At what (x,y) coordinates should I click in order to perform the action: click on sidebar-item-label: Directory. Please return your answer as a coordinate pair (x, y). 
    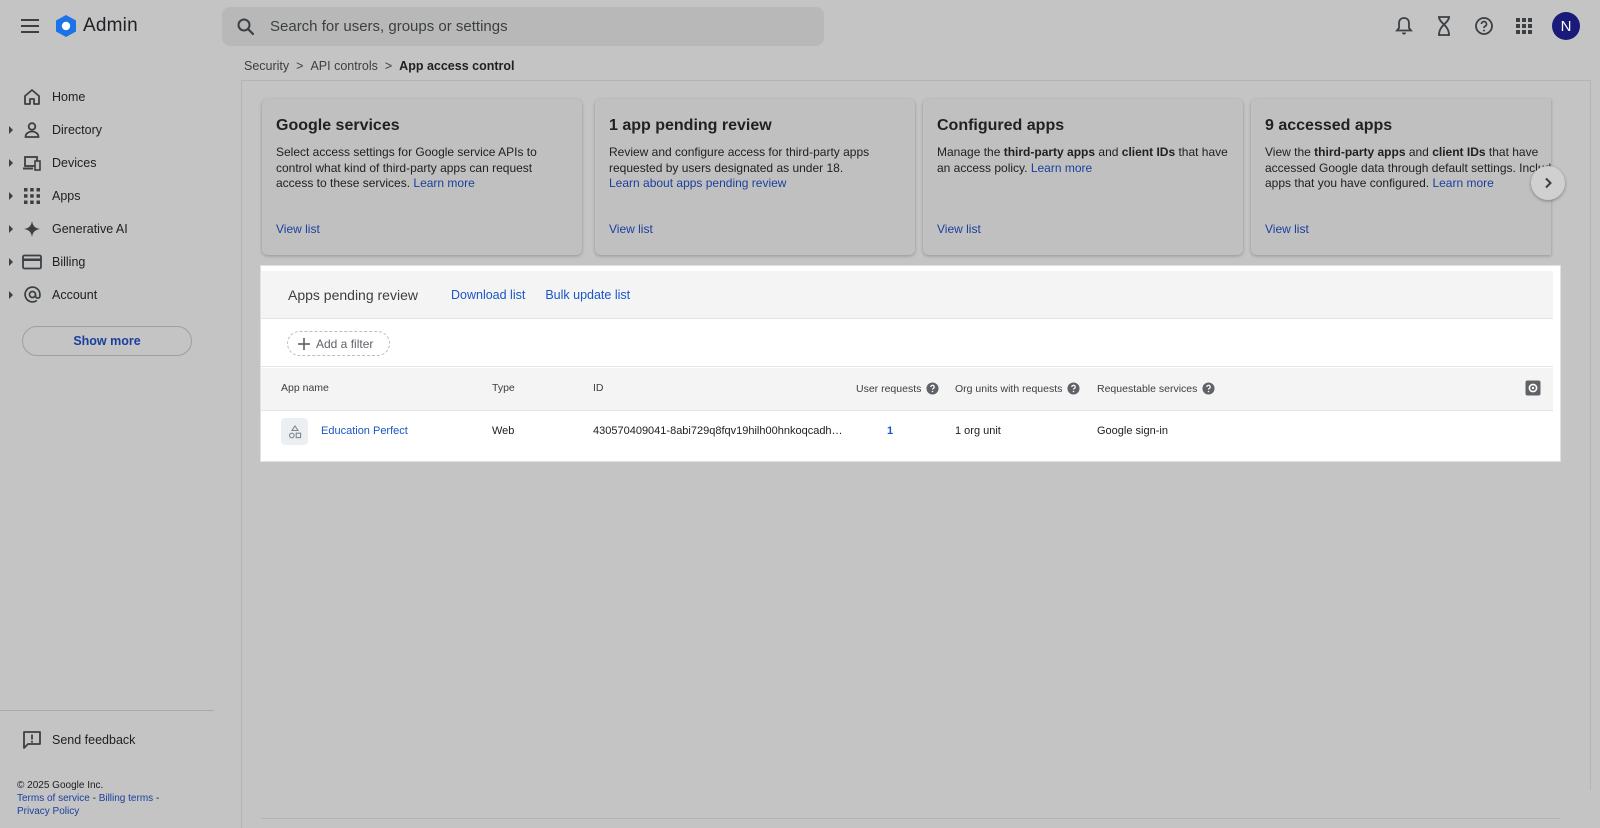
    Looking at the image, I should click on (77, 129).